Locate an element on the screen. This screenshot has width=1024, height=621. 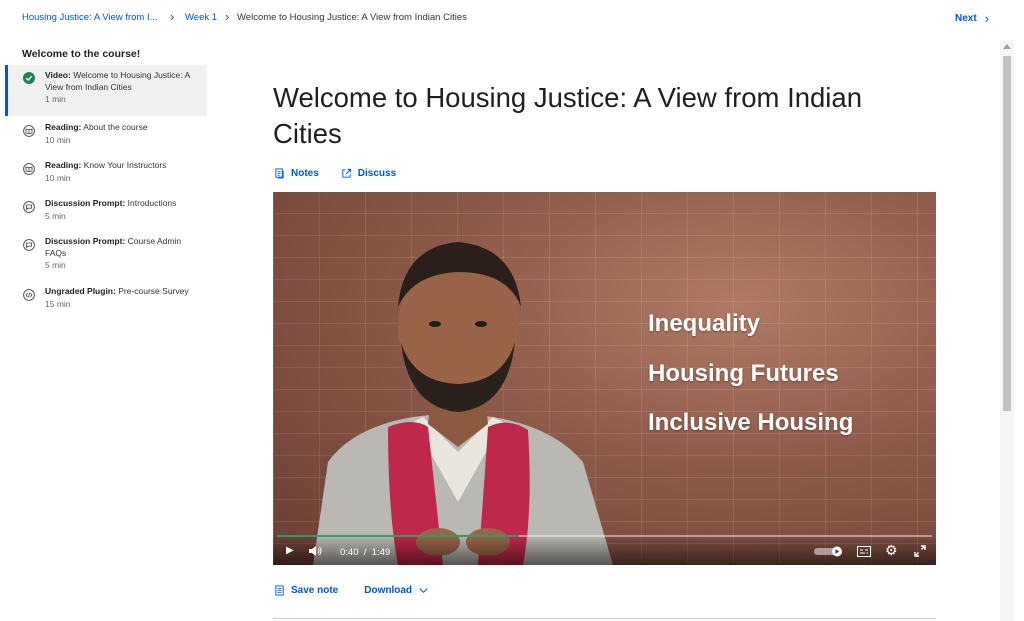
video-overlay-line: Housing Futures is located at coordinates (743, 373).